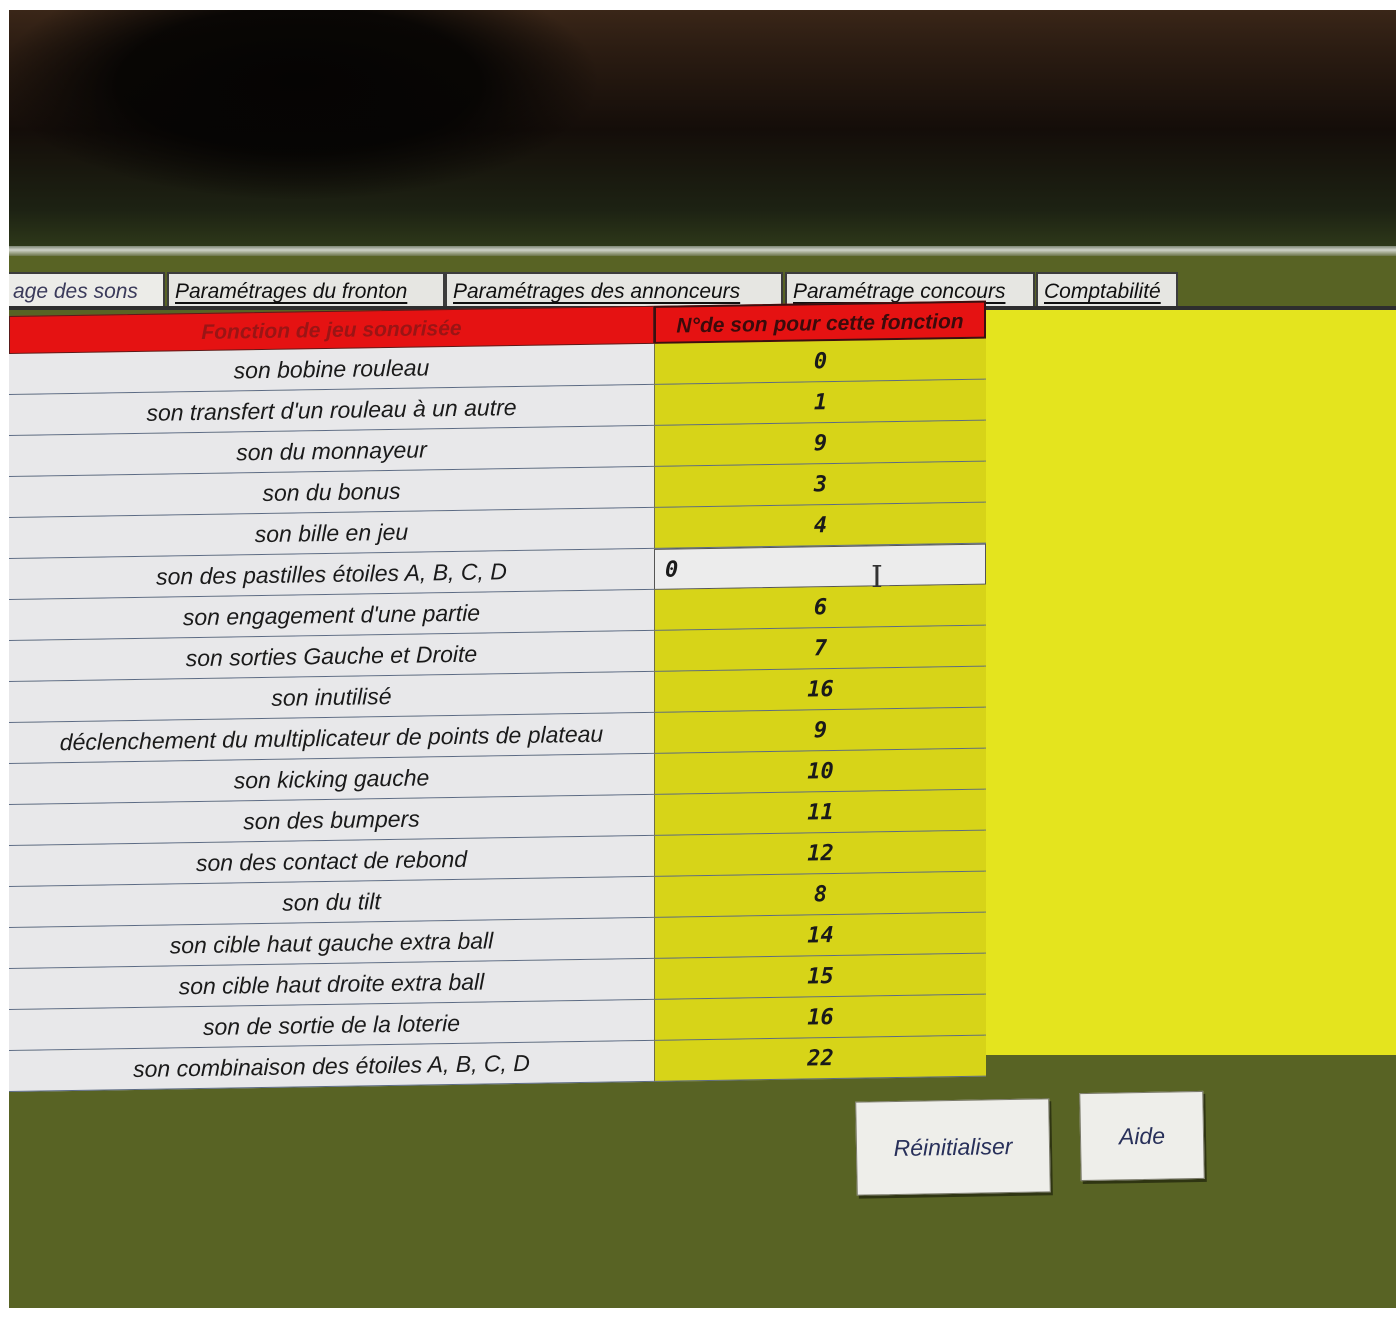  Describe the element at coordinates (820, 566) in the screenshot. I see `sound-number-input: 0` at that location.